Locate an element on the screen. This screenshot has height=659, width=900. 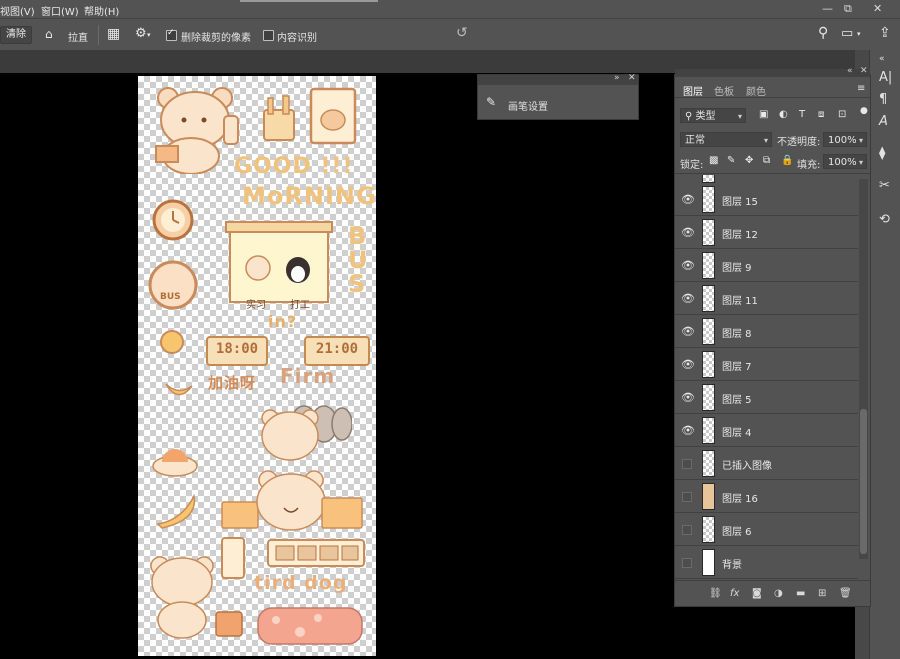
pixel-filter-icon: ▣ is located at coordinates (763, 114).